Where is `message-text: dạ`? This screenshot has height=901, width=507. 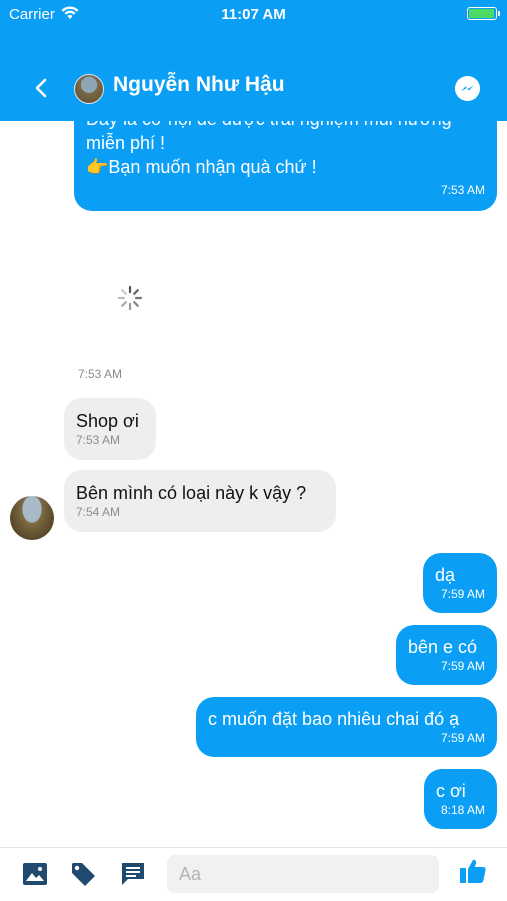 message-text: dạ is located at coordinates (445, 575).